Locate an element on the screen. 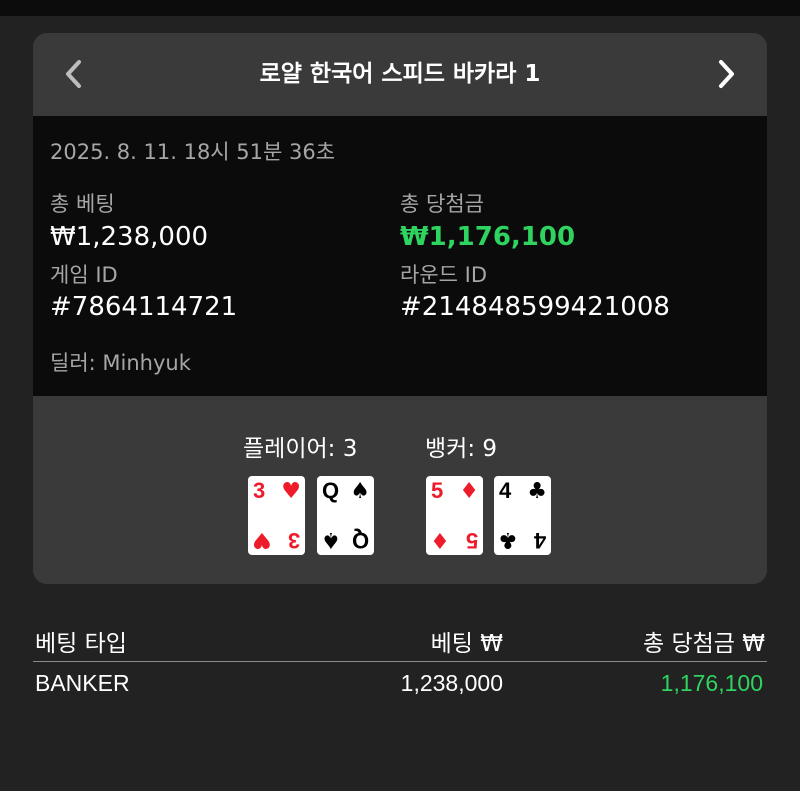  next-round-button is located at coordinates (725, 74).